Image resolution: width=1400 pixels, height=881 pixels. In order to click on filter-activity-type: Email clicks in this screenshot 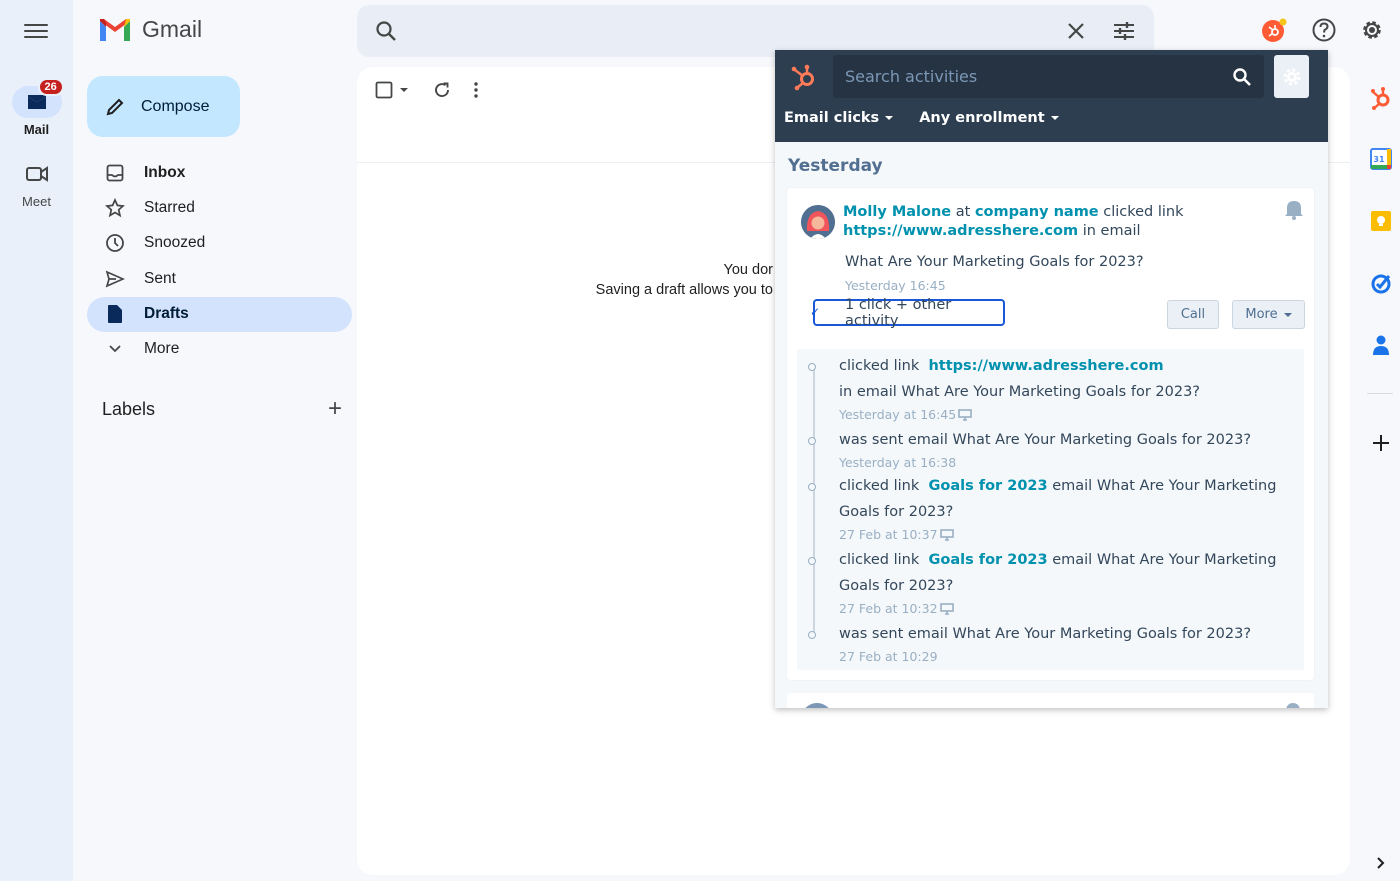, I will do `click(839, 118)`.